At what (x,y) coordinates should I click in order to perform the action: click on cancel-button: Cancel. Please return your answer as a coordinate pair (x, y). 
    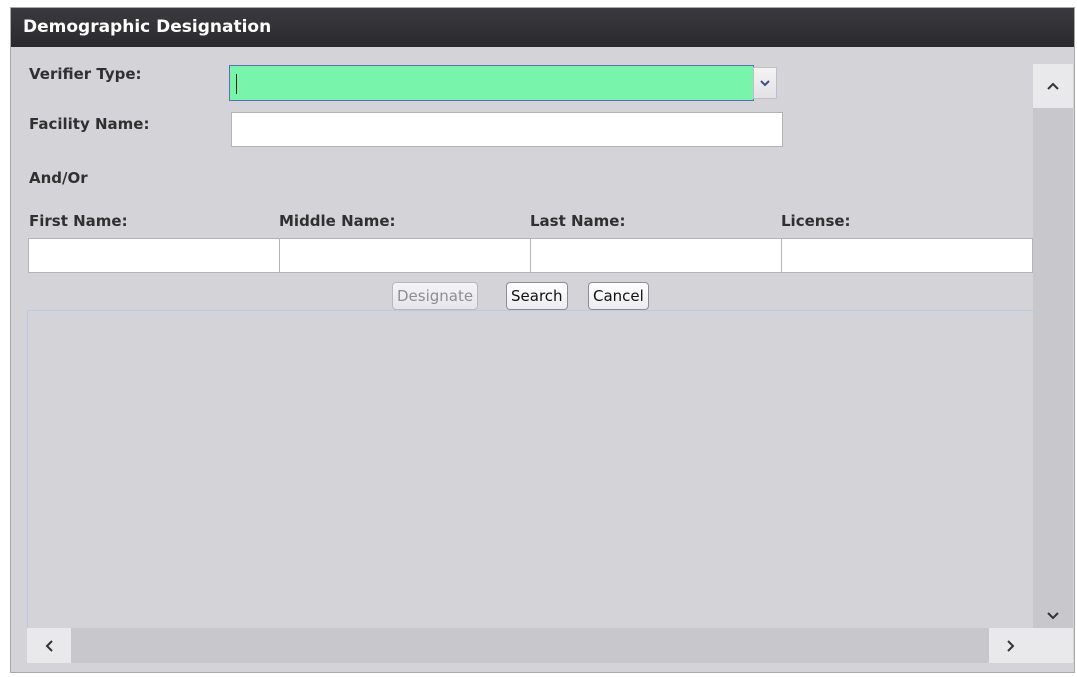
    Looking at the image, I should click on (618, 296).